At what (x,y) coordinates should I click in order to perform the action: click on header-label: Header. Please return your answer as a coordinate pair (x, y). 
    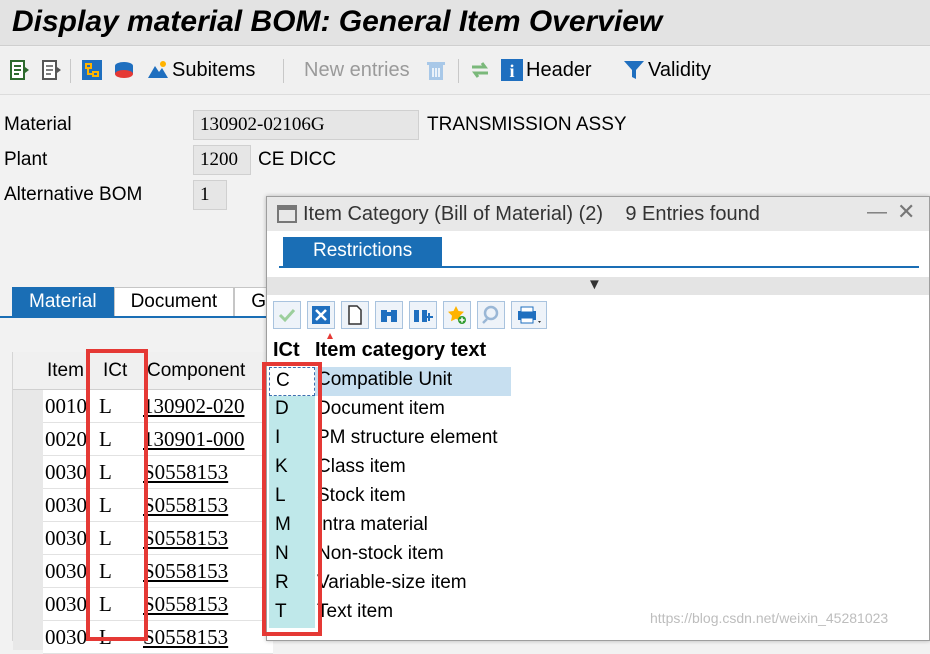
    Looking at the image, I should click on (559, 69).